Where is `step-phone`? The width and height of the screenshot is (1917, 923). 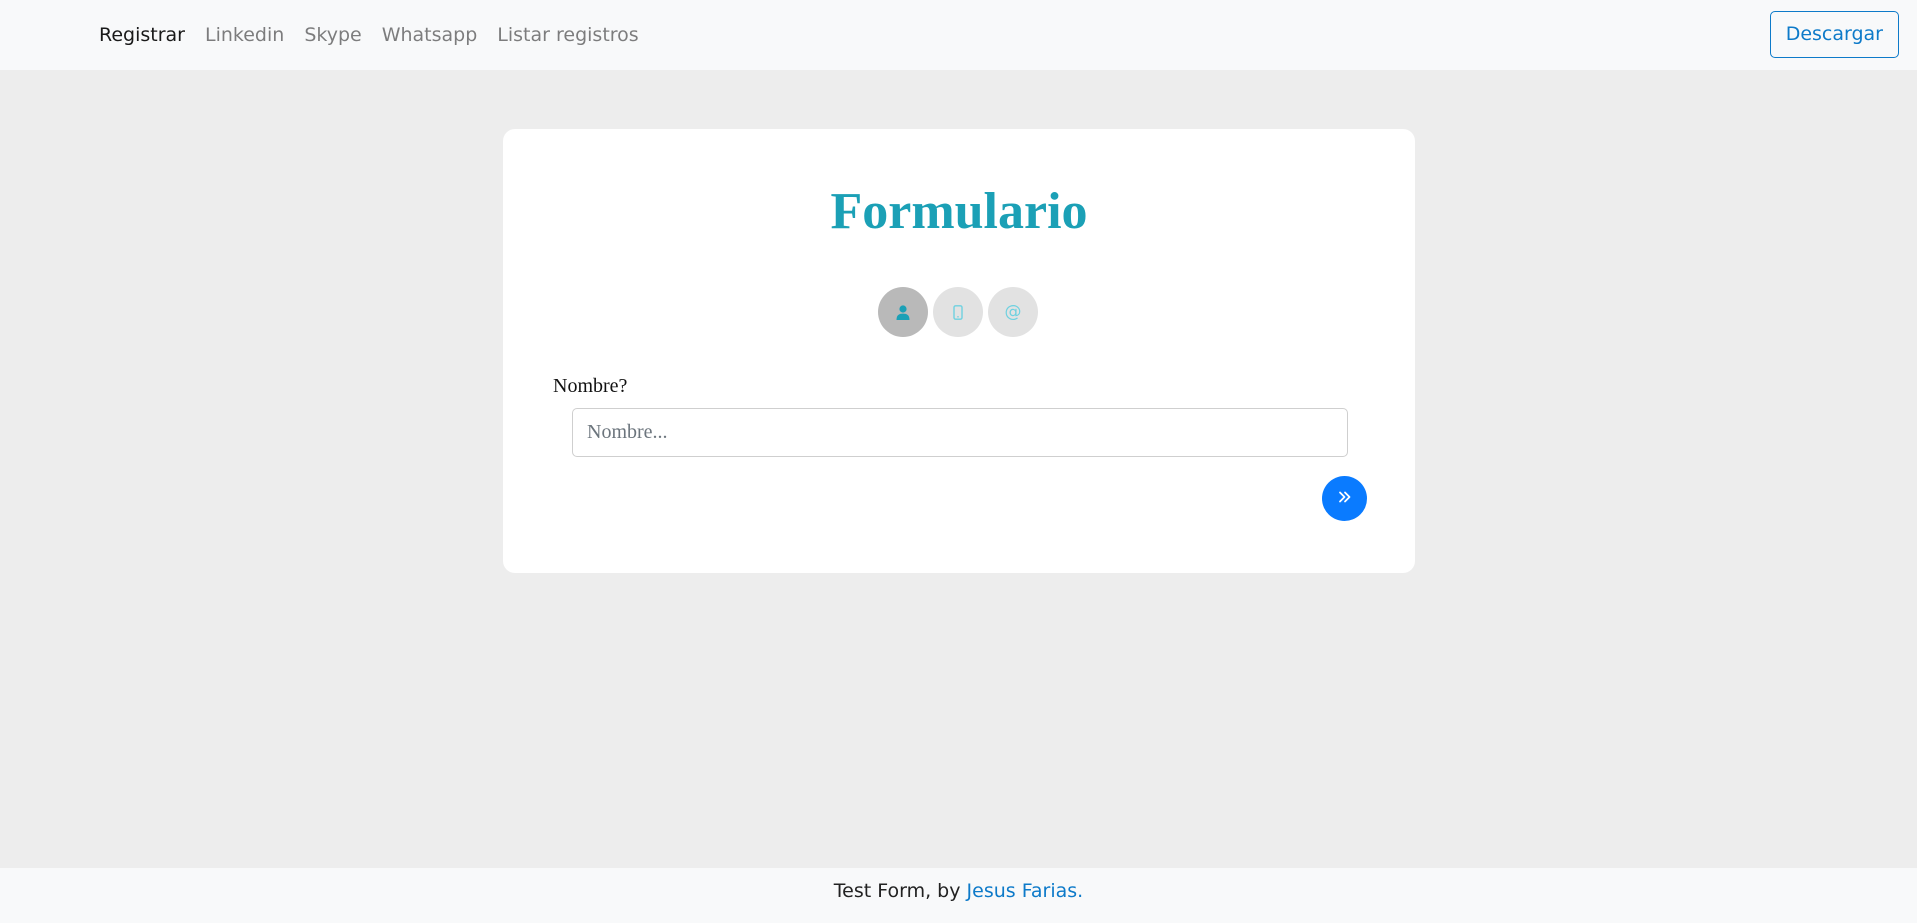 step-phone is located at coordinates (958, 312).